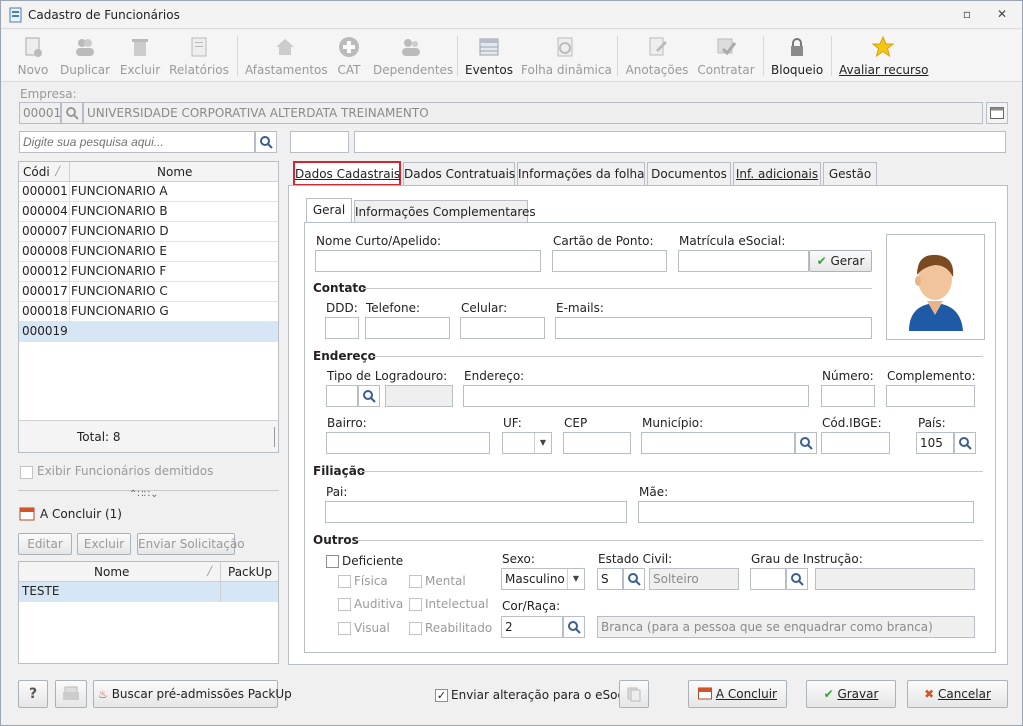 This screenshot has width=1023, height=726. I want to click on matricula-esocial-input, so click(743, 261).